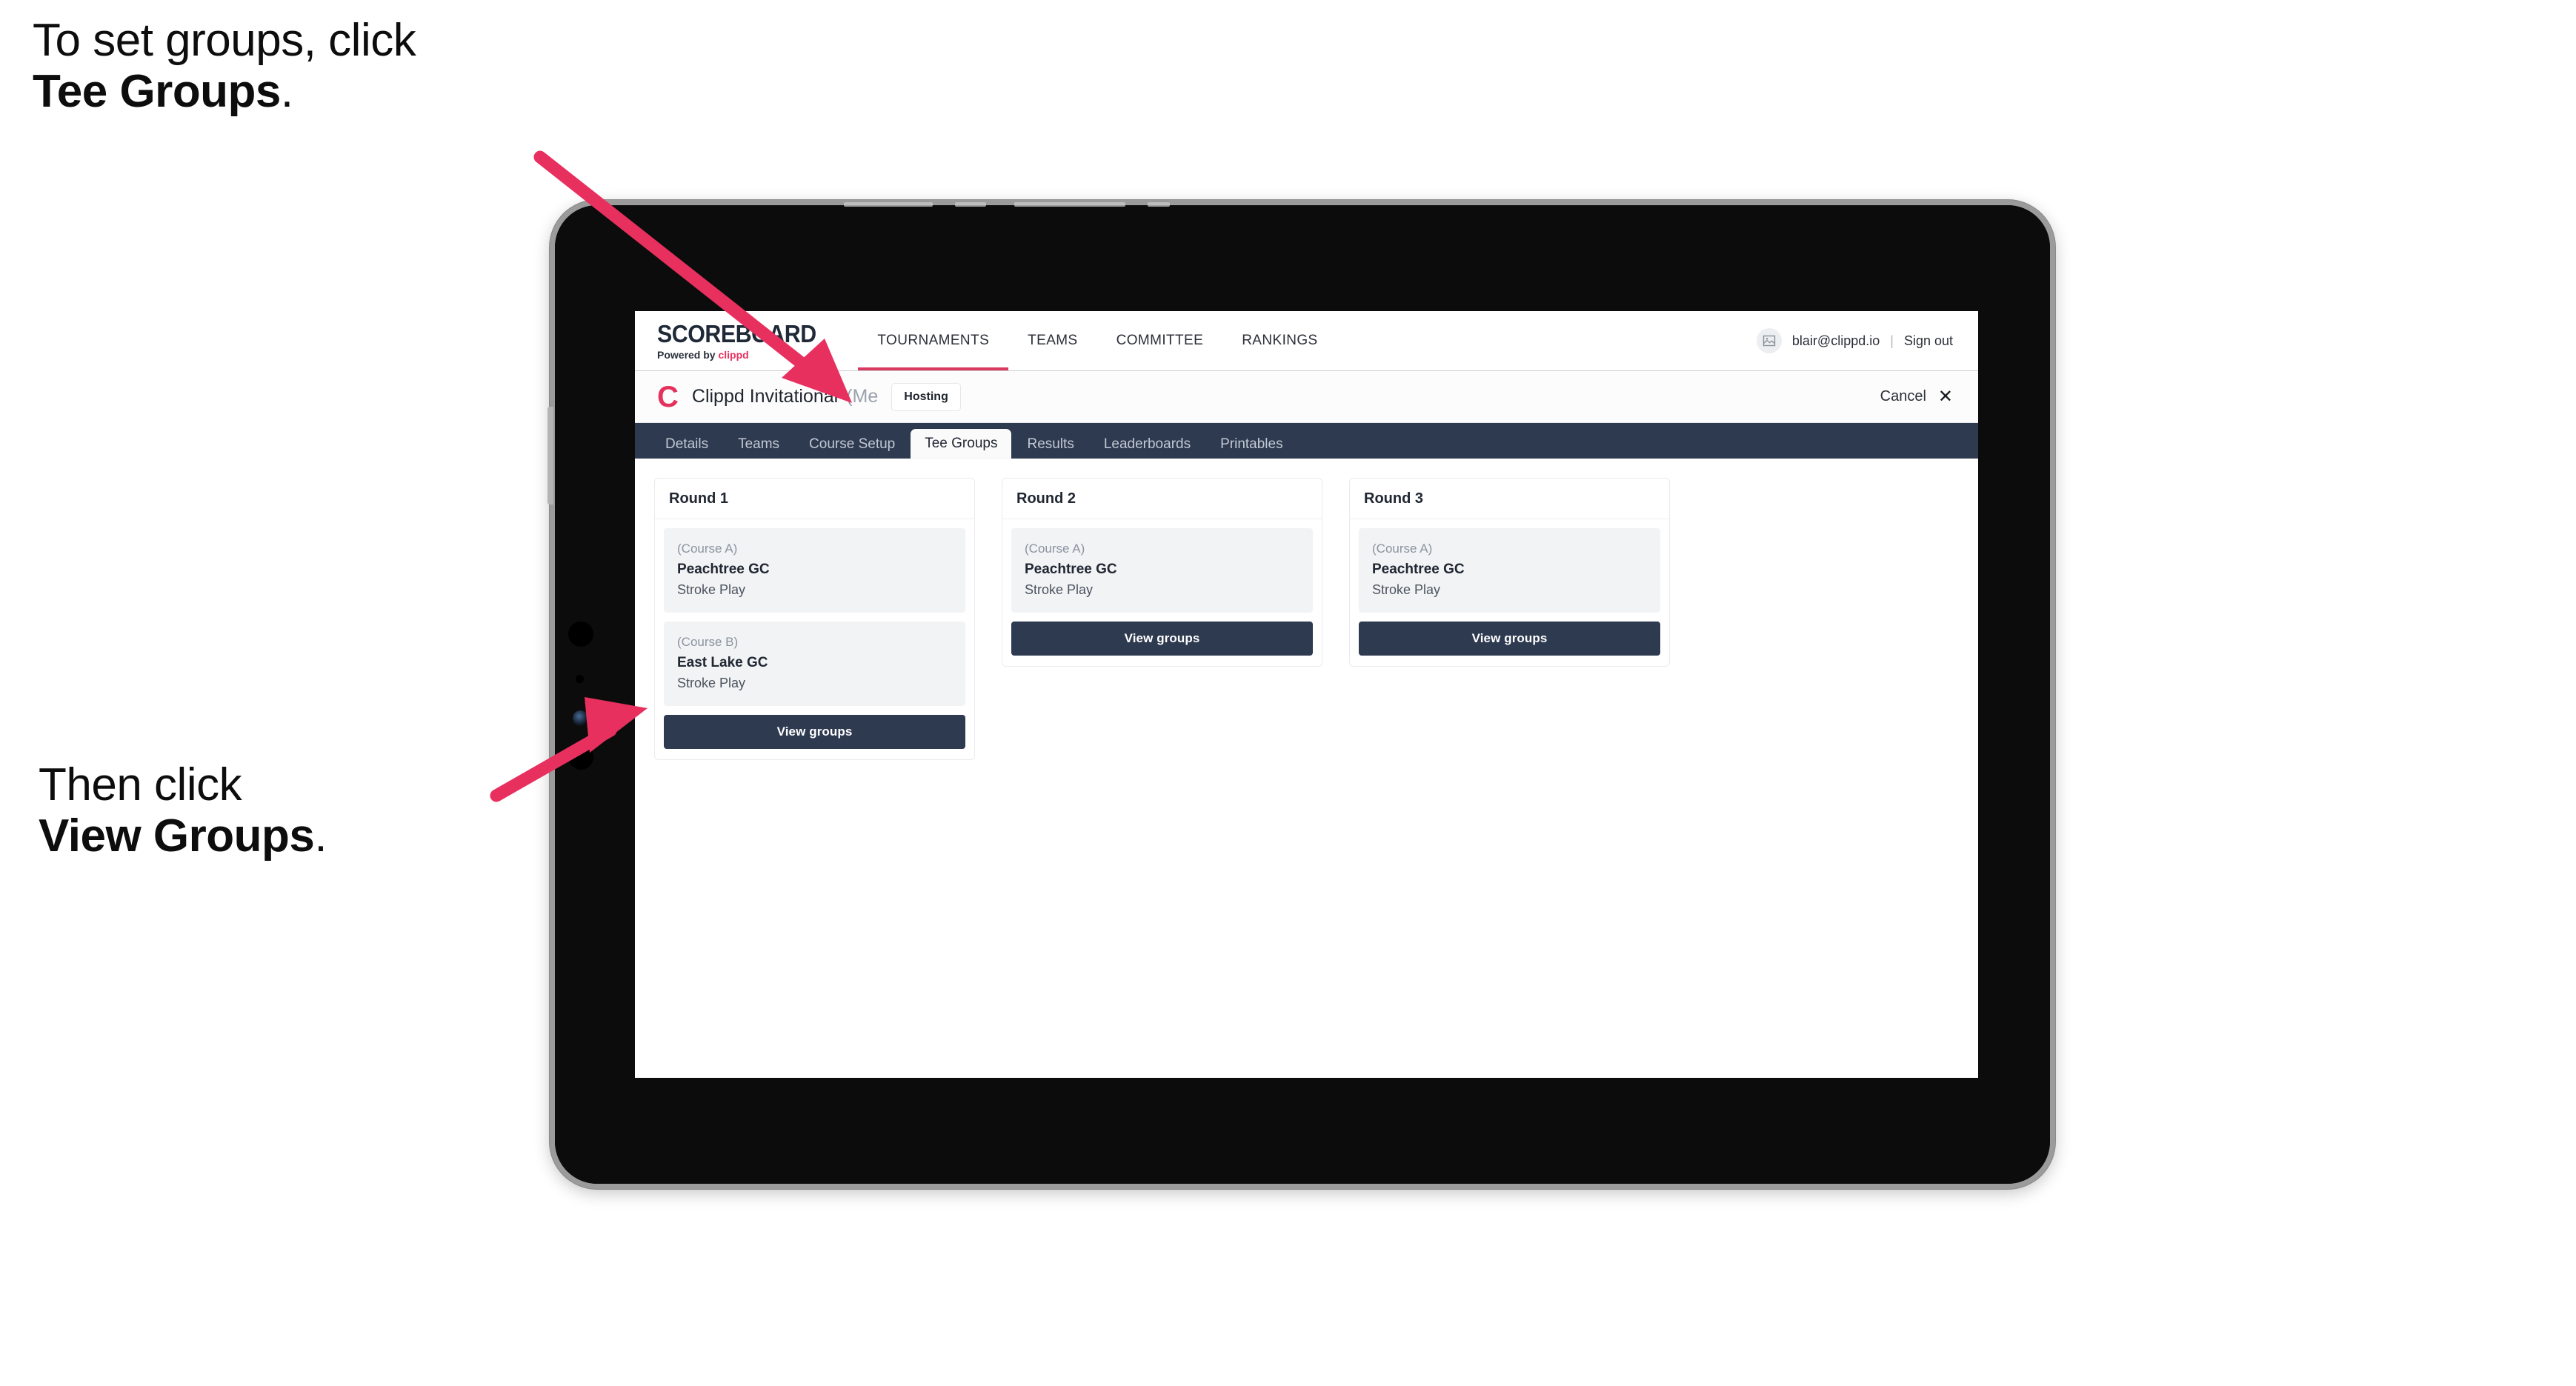 This screenshot has width=2576, height=1386. What do you see at coordinates (686, 355) in the screenshot?
I see `brand-tagline-prefix: Powered by` at bounding box center [686, 355].